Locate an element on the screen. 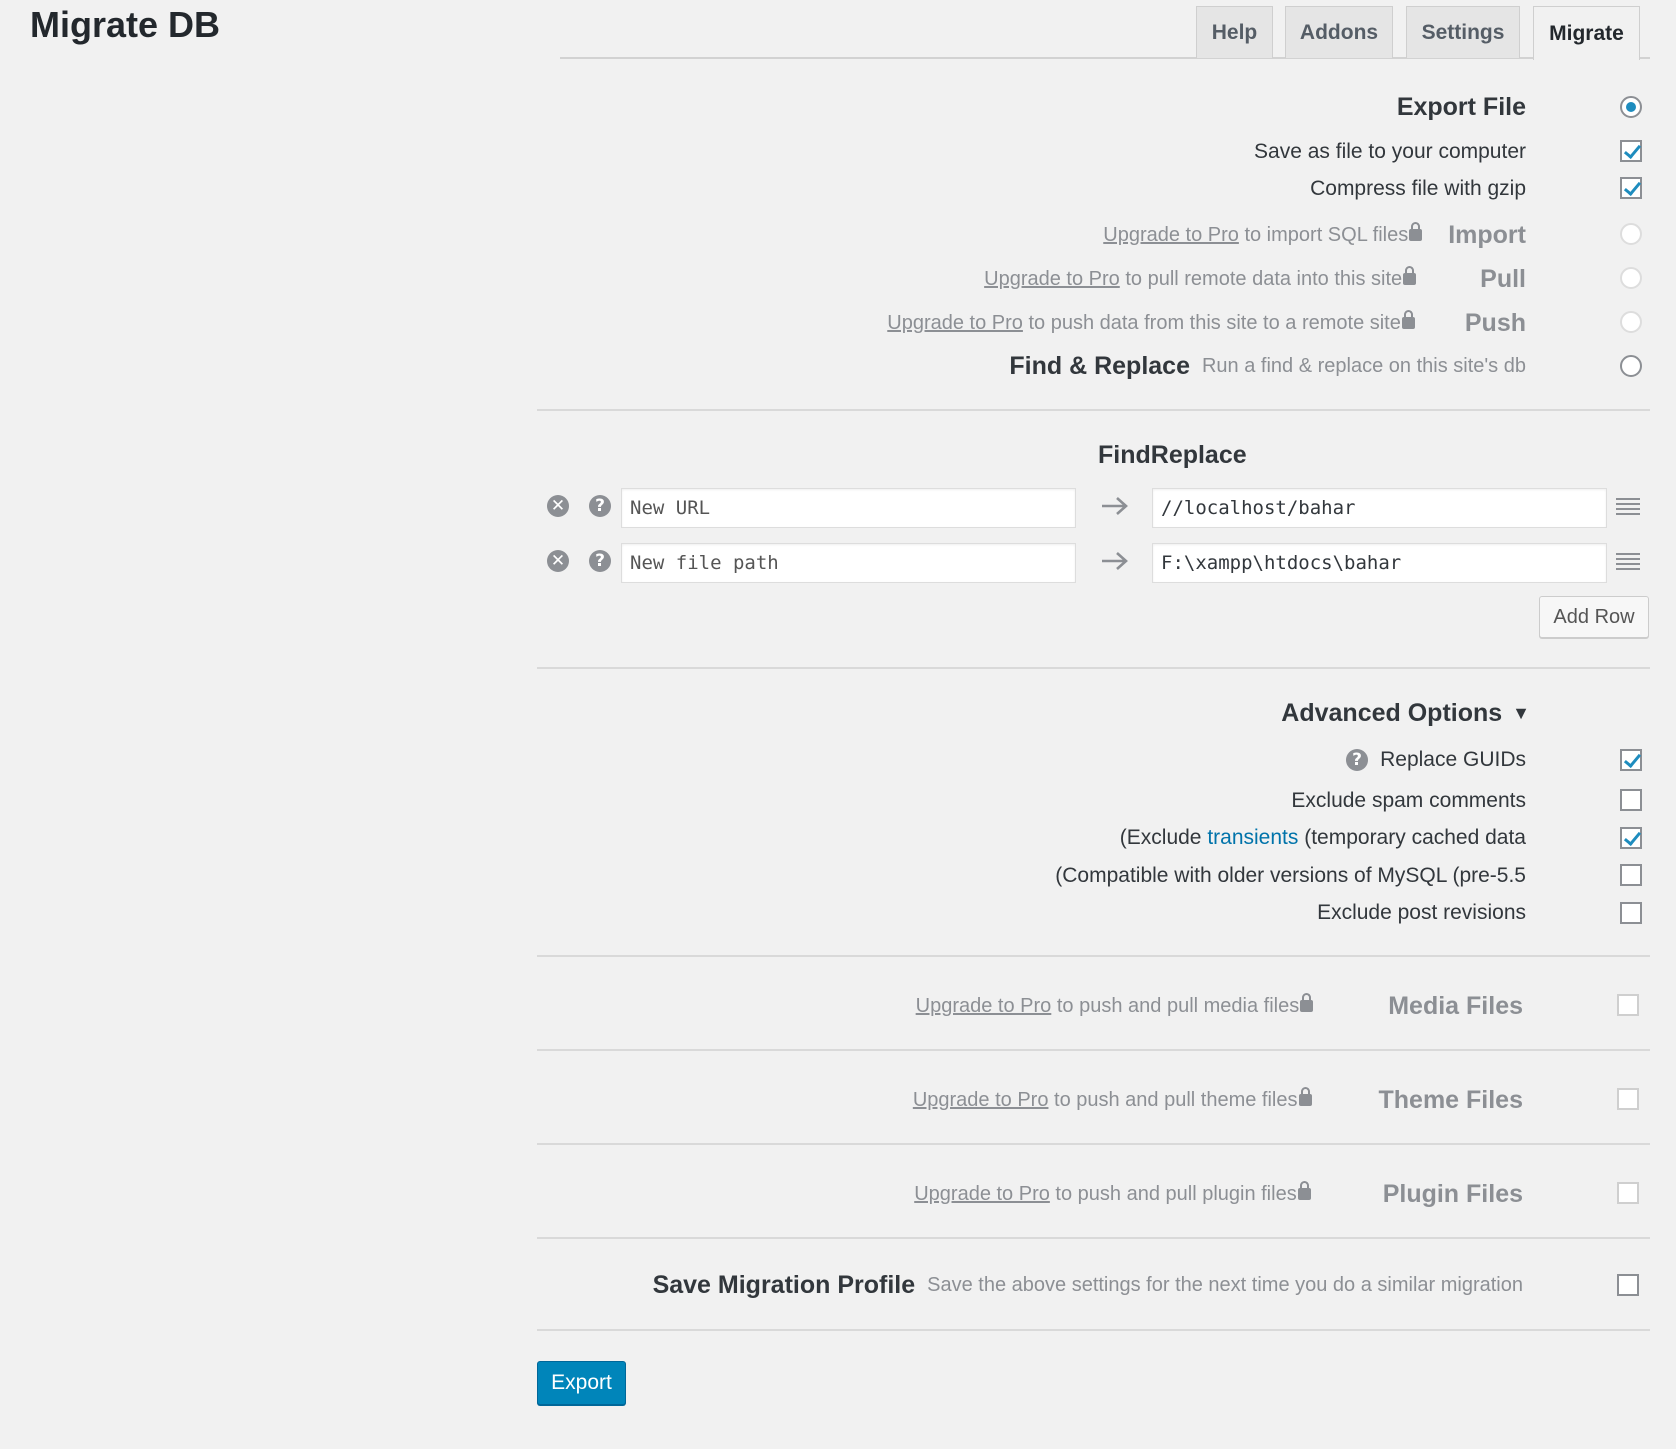  pull-radio is located at coordinates (1631, 278).